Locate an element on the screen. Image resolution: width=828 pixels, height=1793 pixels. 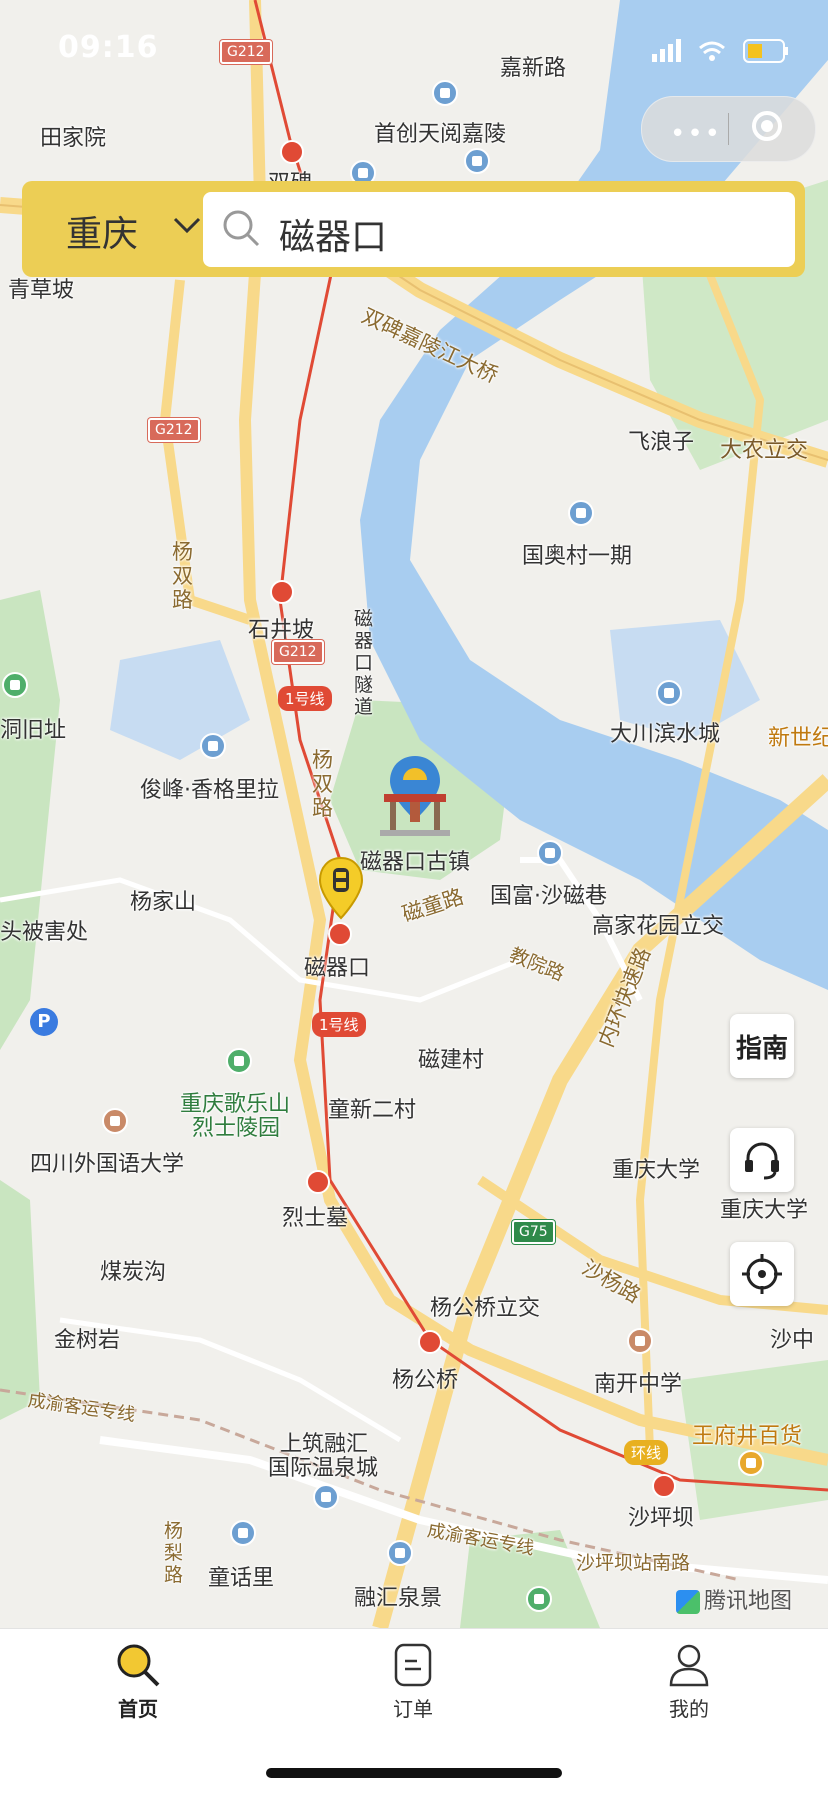
headset-icon is located at coordinates (762, 1161).